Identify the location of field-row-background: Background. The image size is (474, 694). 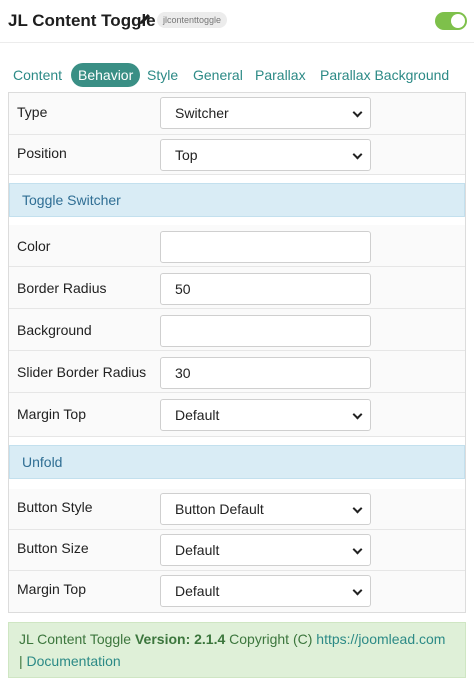
(237, 330).